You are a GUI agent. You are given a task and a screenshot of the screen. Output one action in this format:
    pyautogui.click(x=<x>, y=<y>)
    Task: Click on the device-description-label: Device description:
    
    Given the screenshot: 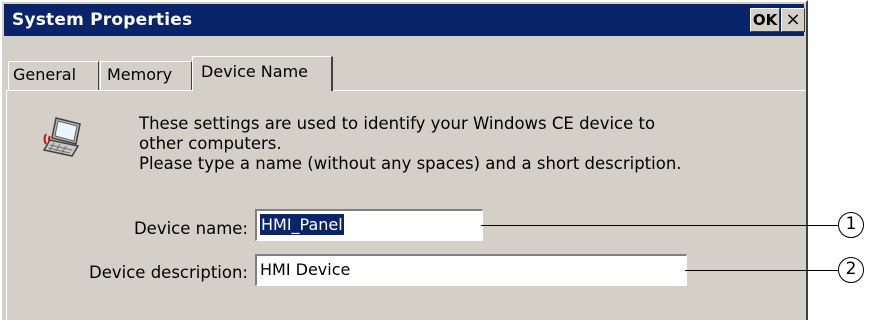 What is the action you would take?
    pyautogui.click(x=168, y=272)
    